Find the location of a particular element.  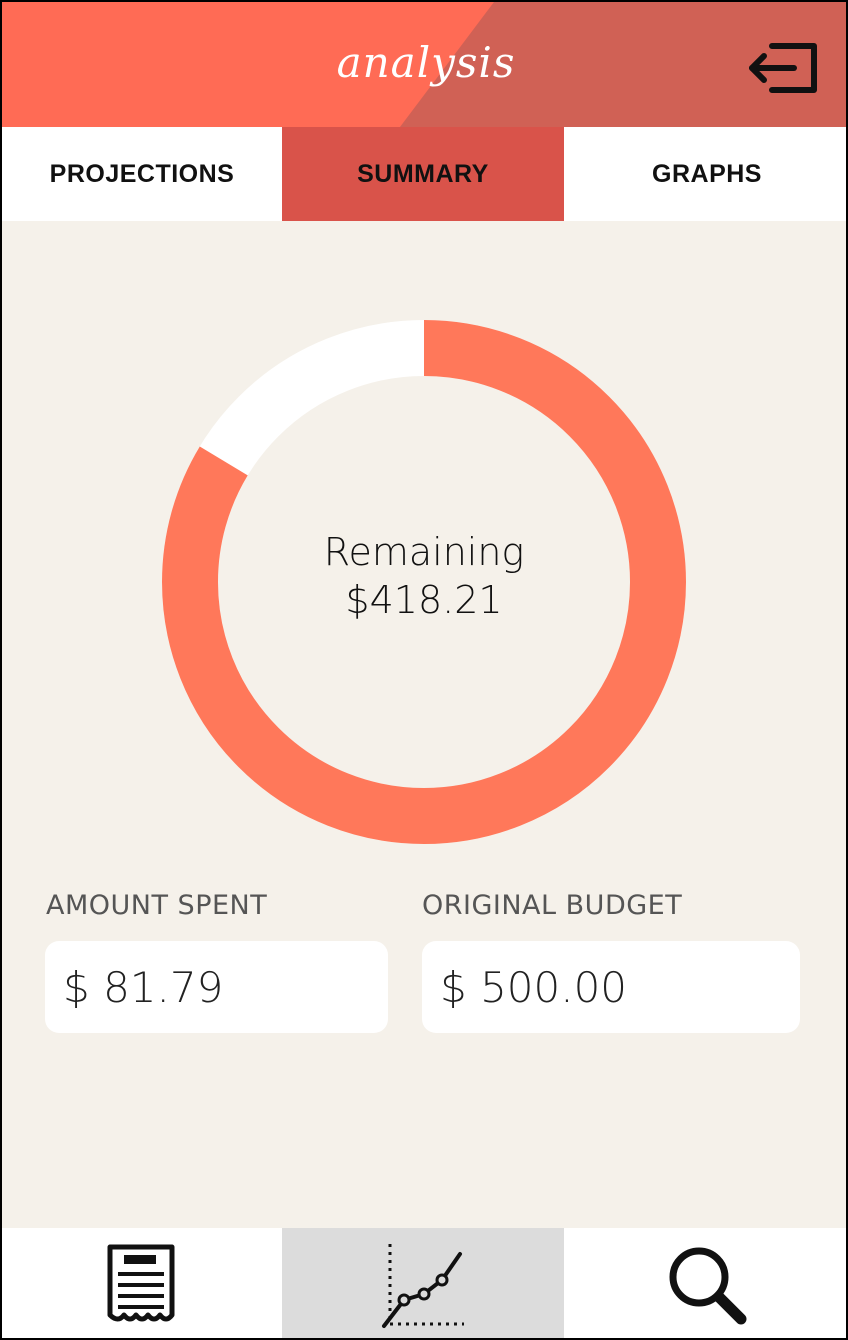

tab-summary: SUMMARY is located at coordinates (423, 174).